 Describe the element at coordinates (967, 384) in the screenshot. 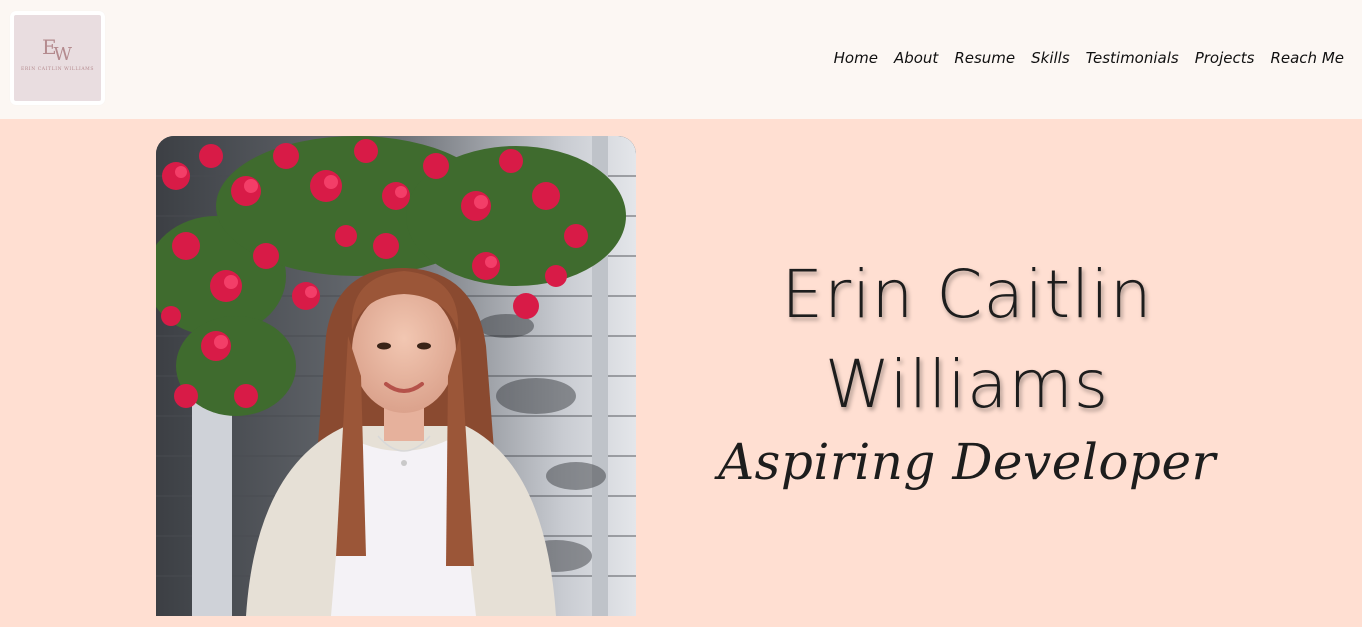

I see `hero-name-line2: Williams` at that location.